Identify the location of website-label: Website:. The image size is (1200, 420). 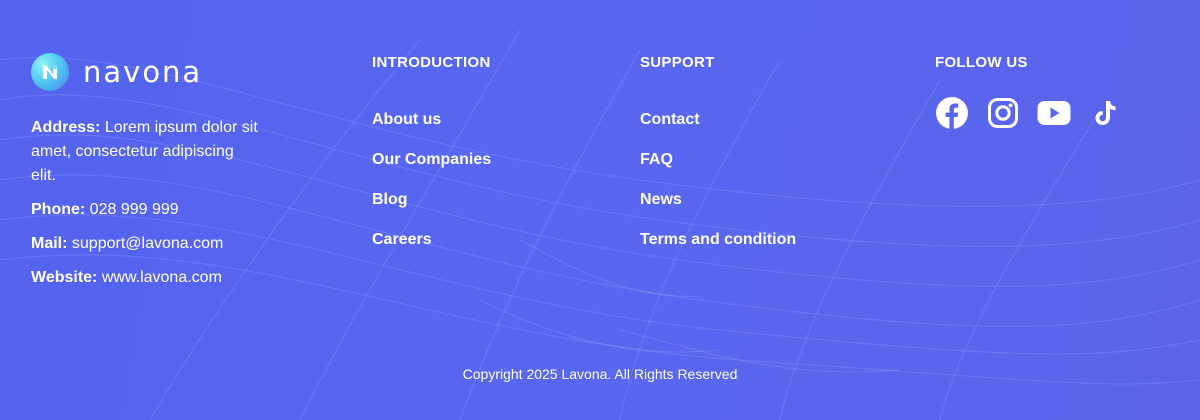
(64, 277).